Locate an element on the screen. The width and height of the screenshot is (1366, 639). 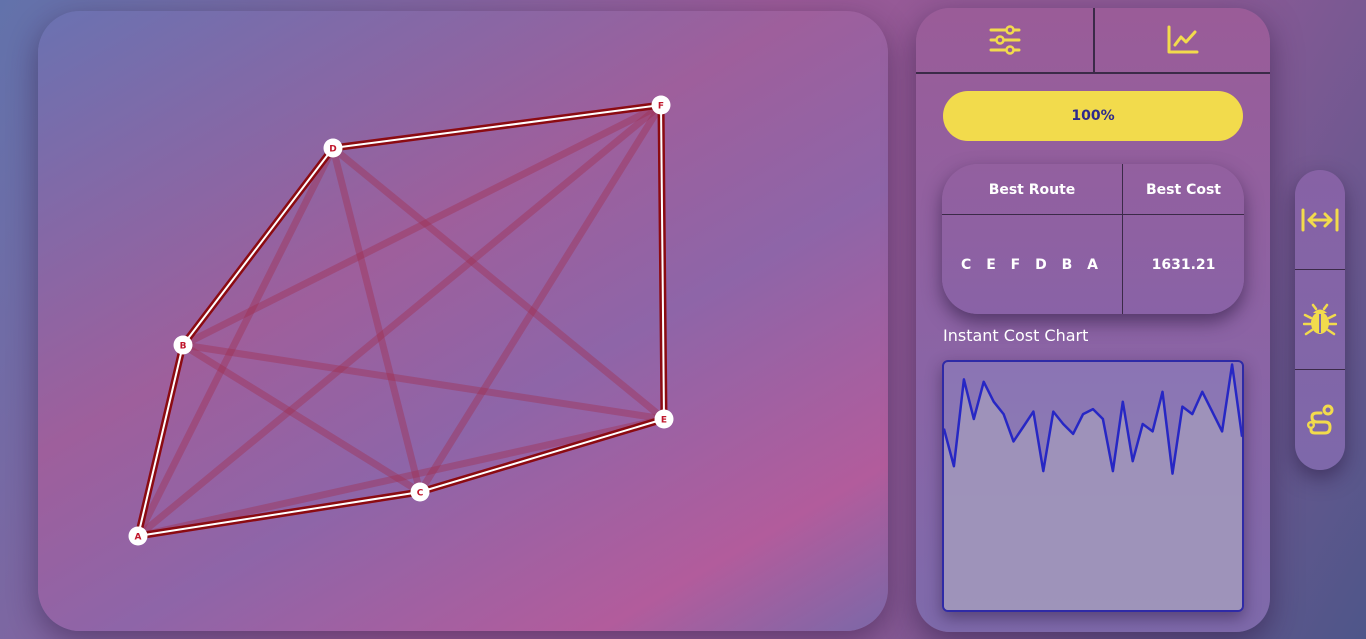
node-label: B is located at coordinates (183, 346).